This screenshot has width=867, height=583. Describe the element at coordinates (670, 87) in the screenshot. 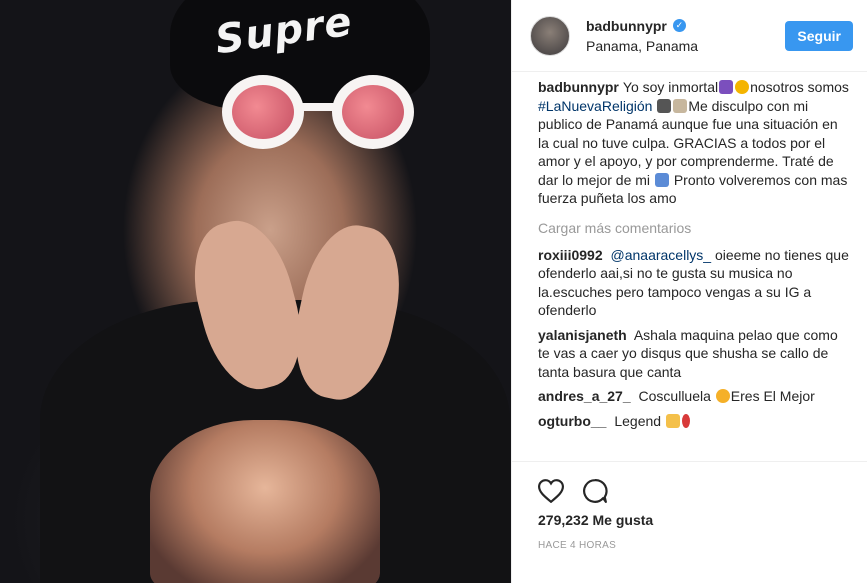

I see `caption-text-1: Yo soy inmortal` at that location.